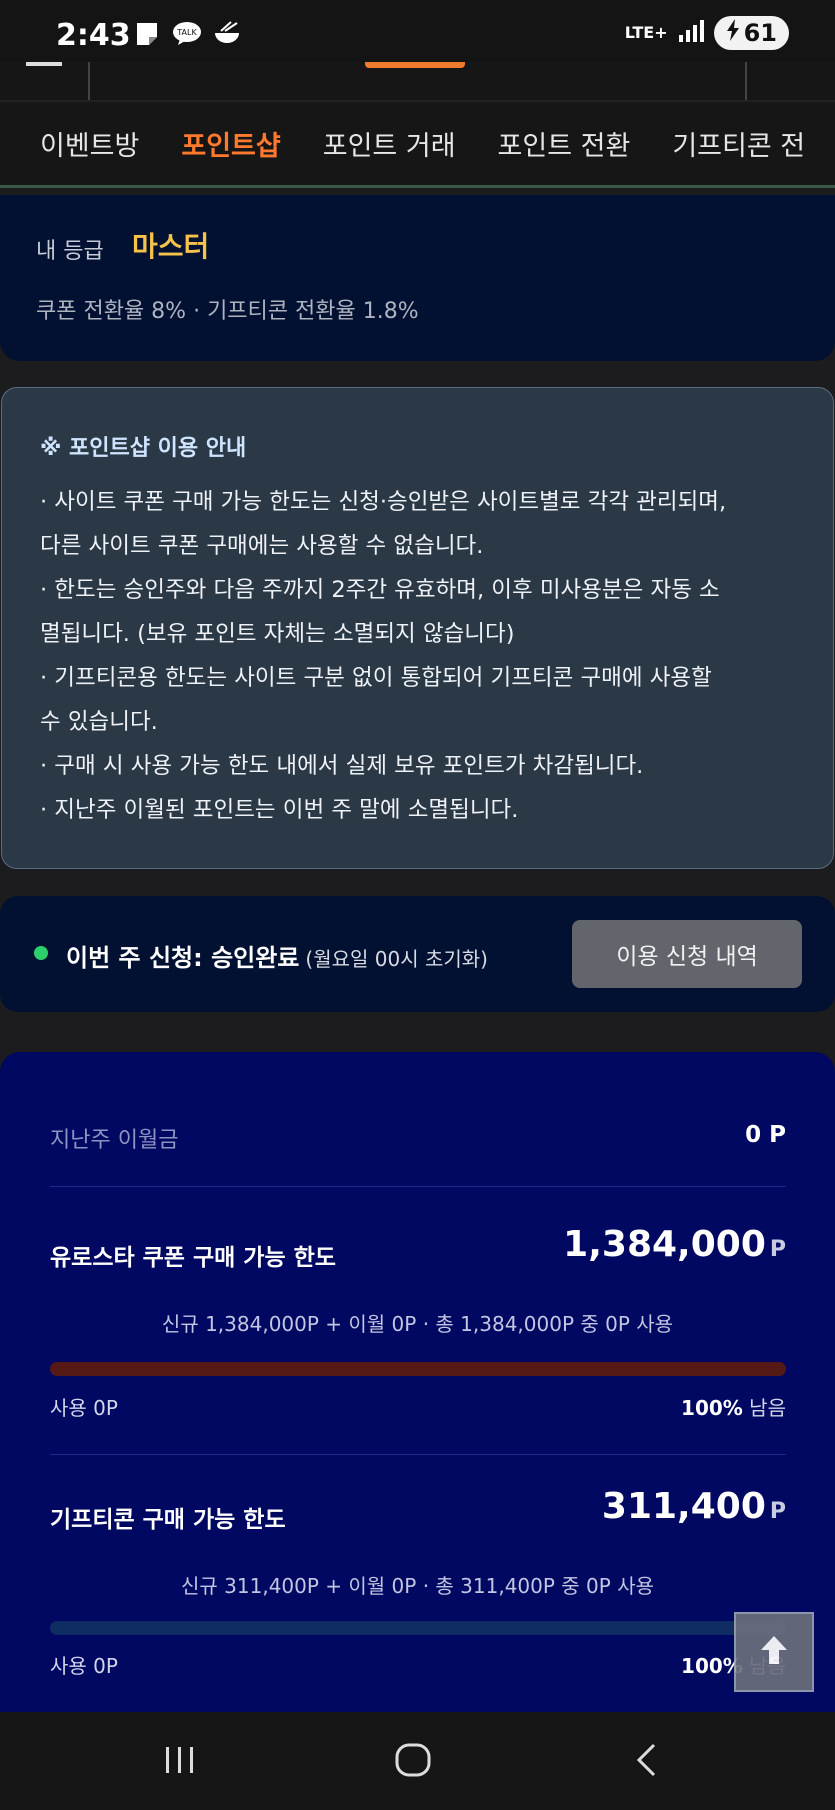 Image resolution: width=835 pixels, height=1810 pixels. What do you see at coordinates (564, 143) in the screenshot?
I see `tab-point-convert: 포인트 전환` at bounding box center [564, 143].